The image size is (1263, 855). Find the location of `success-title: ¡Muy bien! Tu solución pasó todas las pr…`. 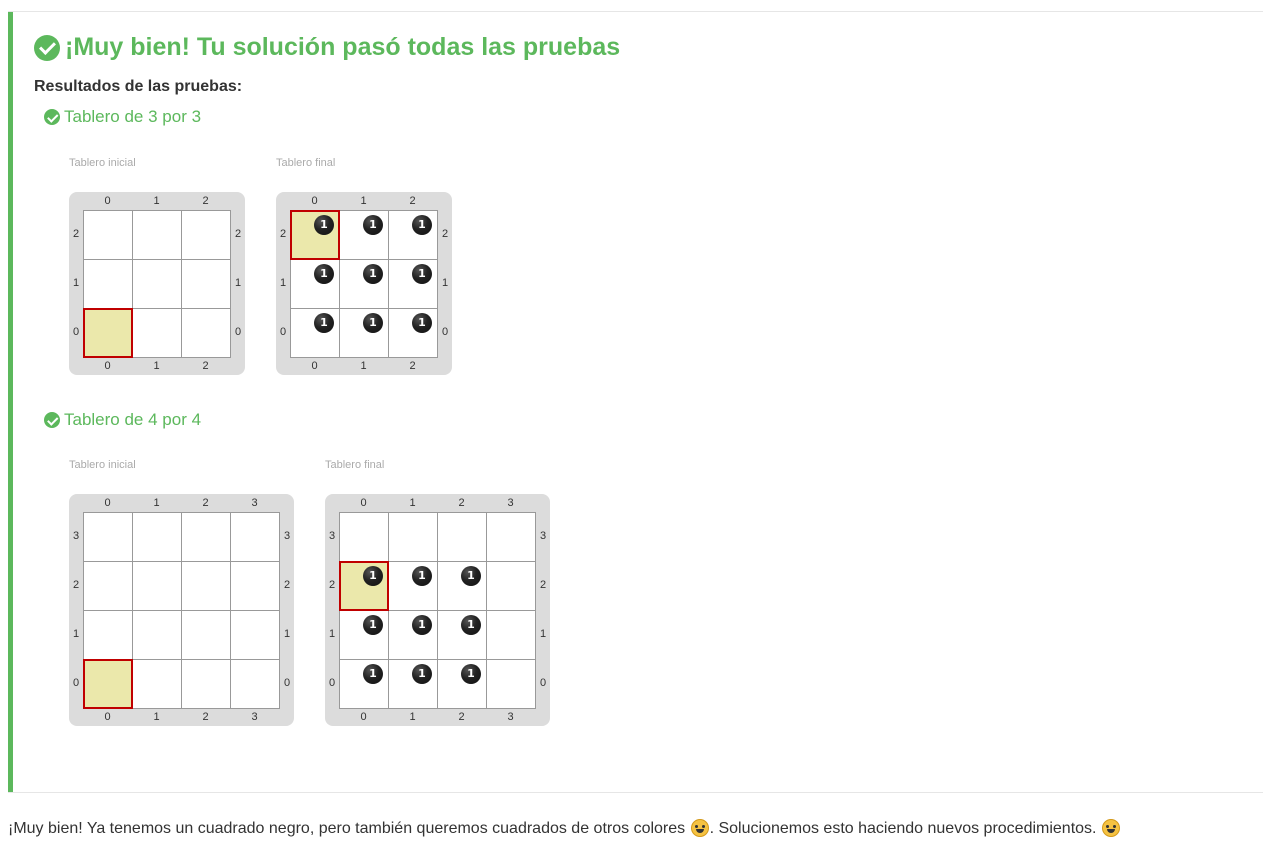

success-title: ¡Muy bien! Tu solución pasó todas las pr… is located at coordinates (327, 47).